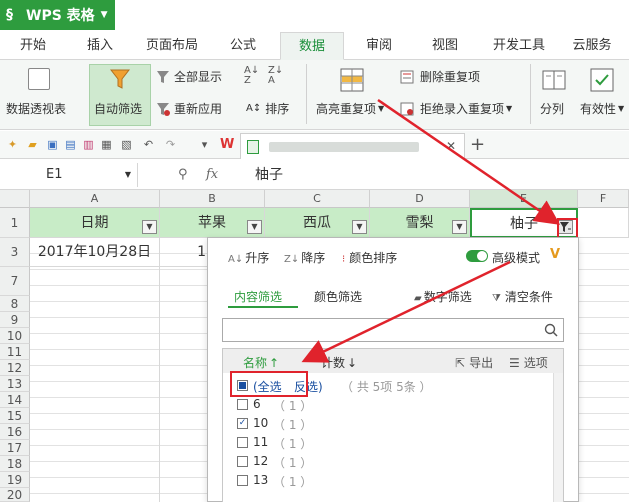 This screenshot has height=502, width=629. What do you see at coordinates (275, 76) in the screenshot?
I see `sort-za-icon: Z↓ A` at bounding box center [275, 76].